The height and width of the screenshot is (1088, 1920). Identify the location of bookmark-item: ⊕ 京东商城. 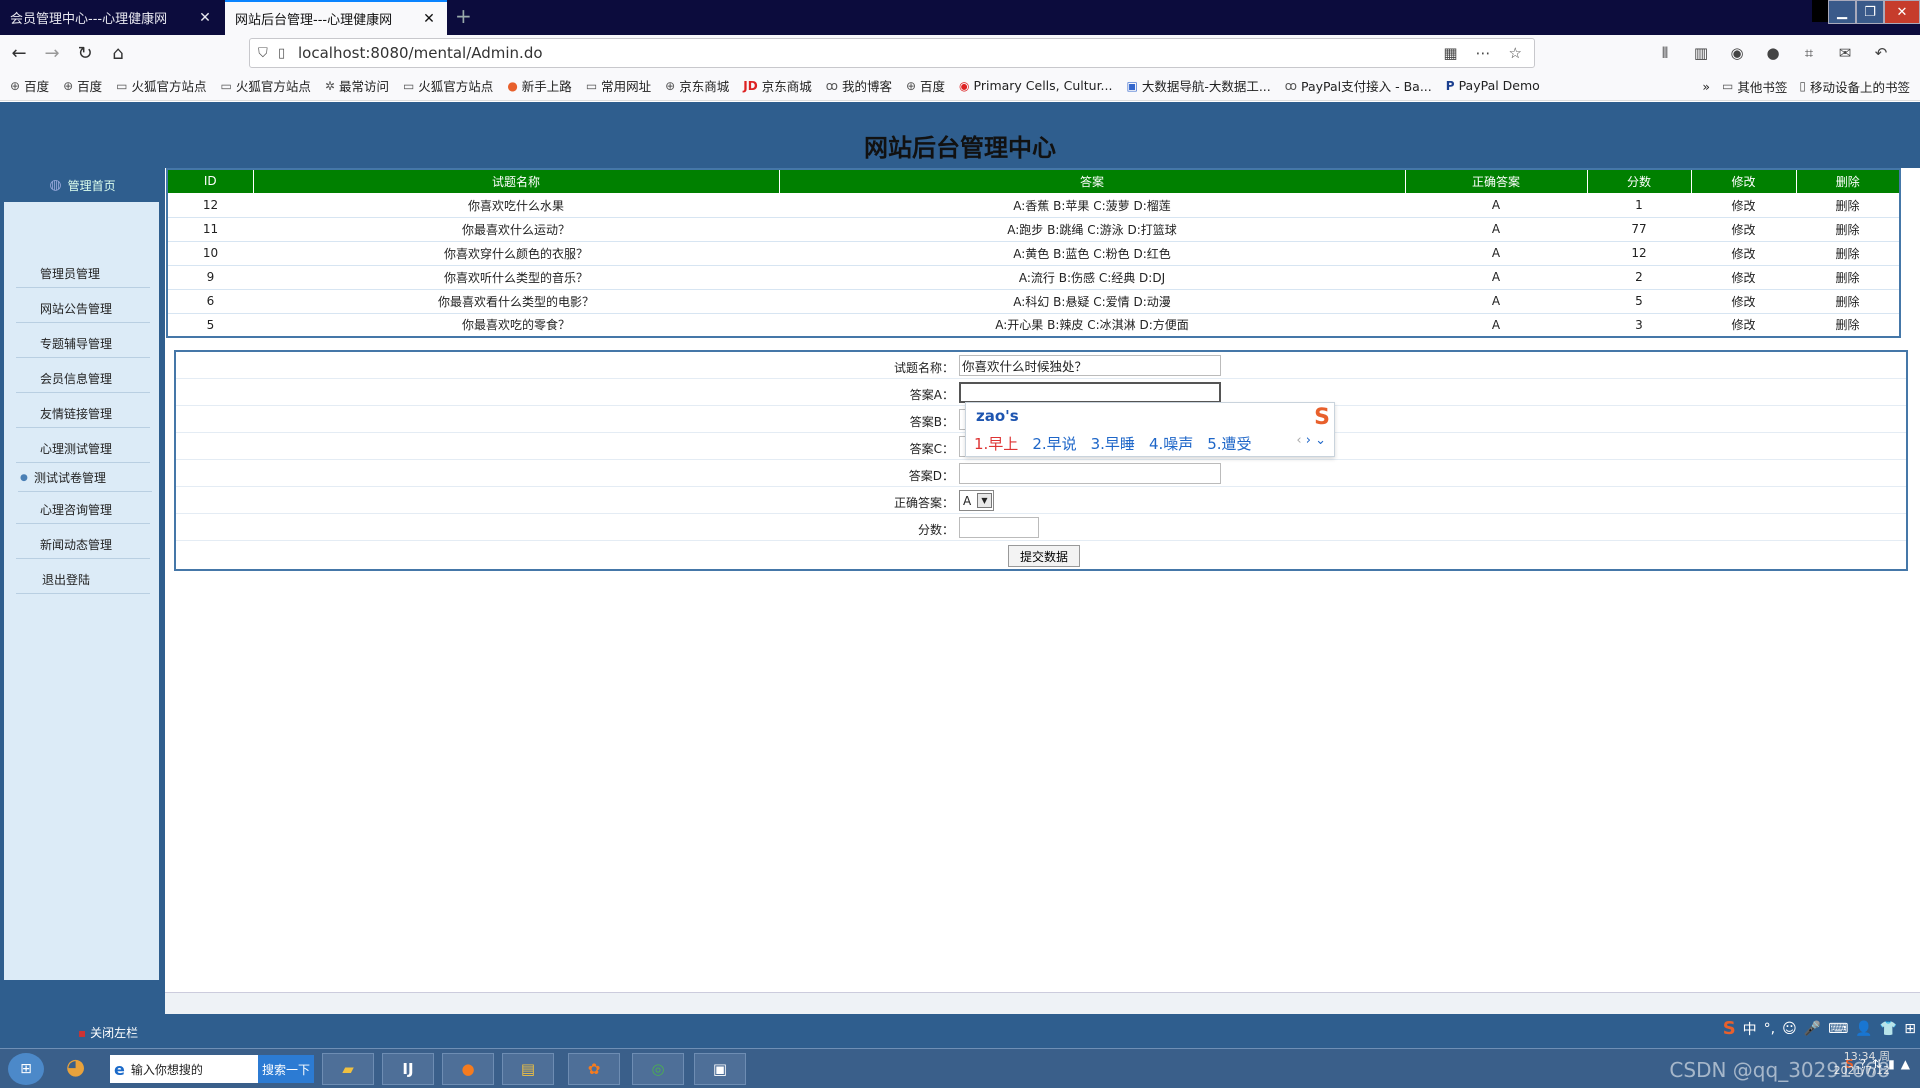
(697, 85).